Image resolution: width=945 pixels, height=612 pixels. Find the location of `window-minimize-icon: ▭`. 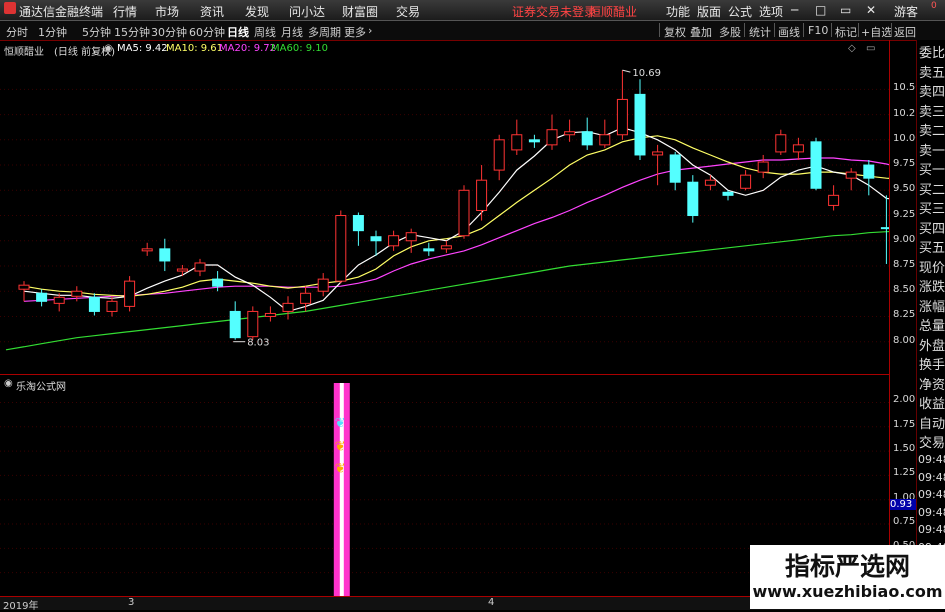

window-minimize-icon: ▭ is located at coordinates (870, 48).